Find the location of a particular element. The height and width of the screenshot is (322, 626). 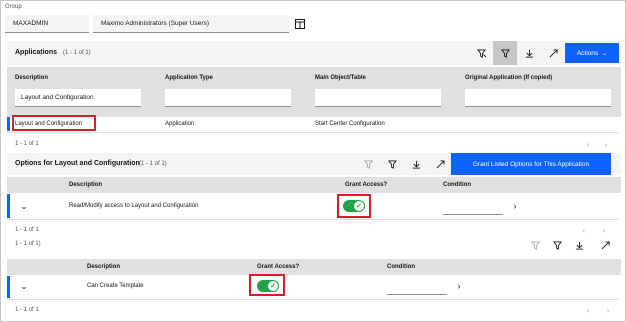

actions-label: Actions is located at coordinates (587, 53).